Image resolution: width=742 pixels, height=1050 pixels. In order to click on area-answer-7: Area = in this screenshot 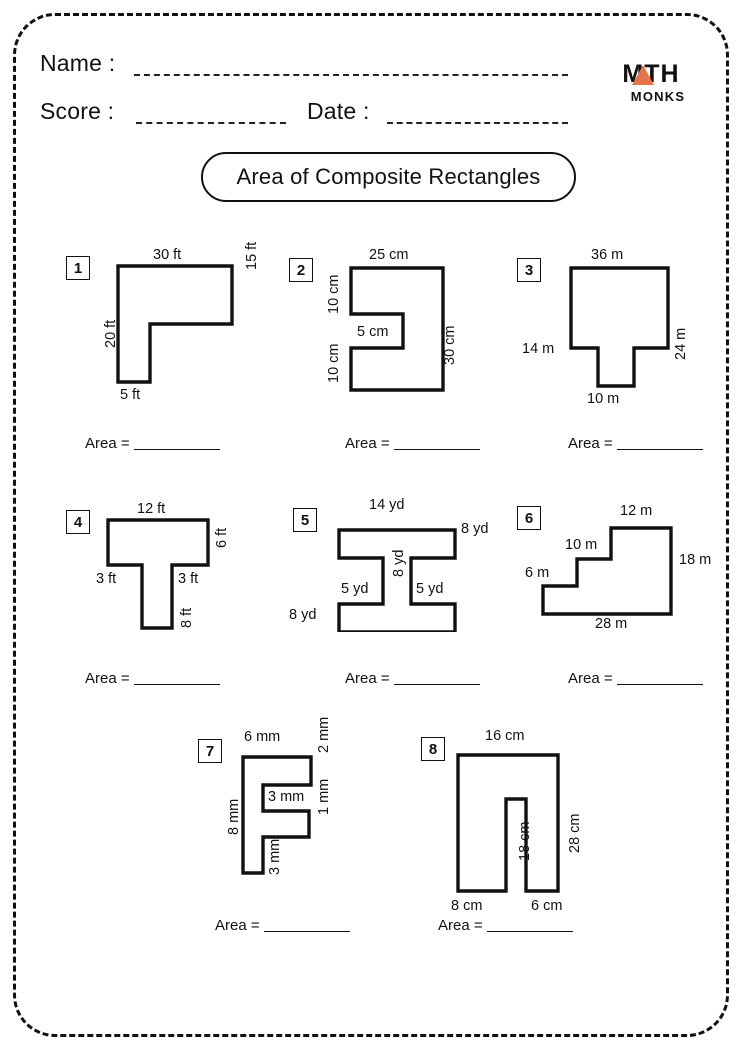, I will do `click(282, 925)`.